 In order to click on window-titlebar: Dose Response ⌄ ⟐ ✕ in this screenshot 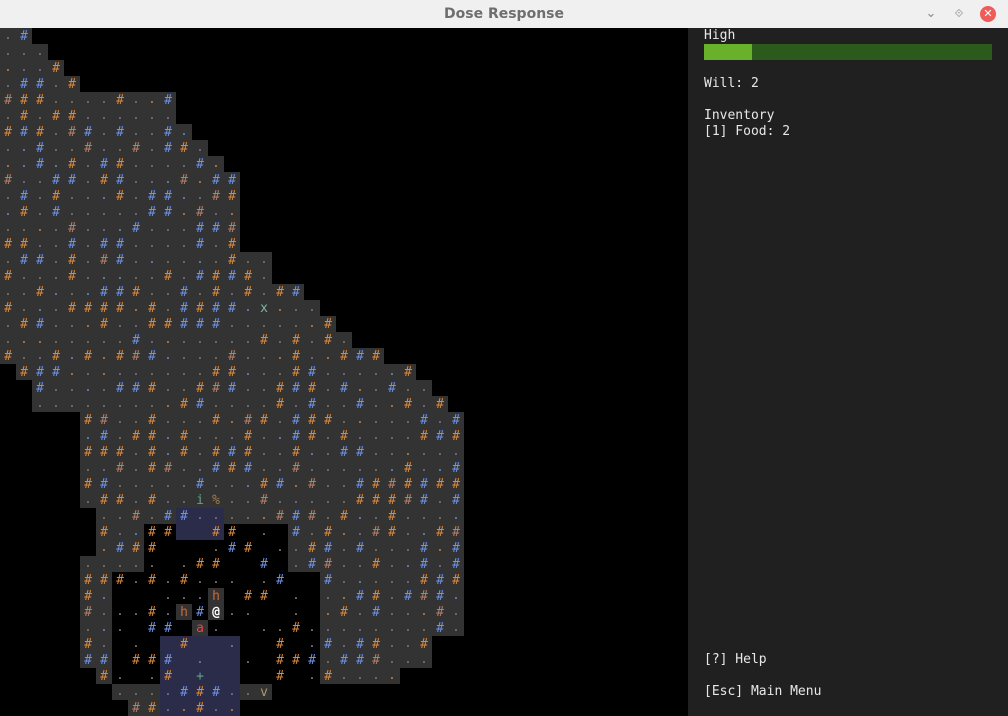, I will do `click(504, 14)`.